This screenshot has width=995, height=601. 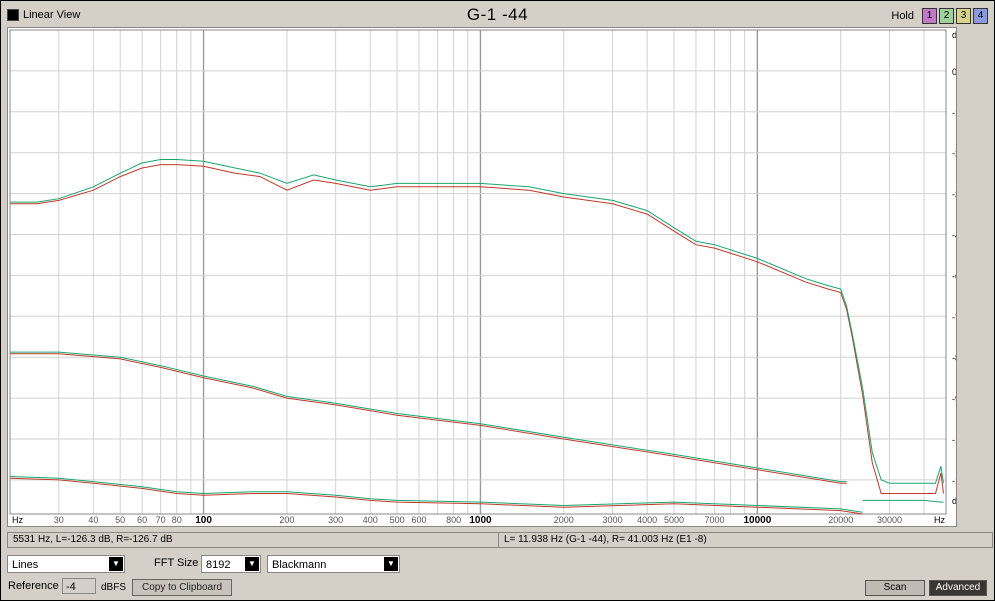 What do you see at coordinates (335, 520) in the screenshot?
I see `x-tick-label: 300` at bounding box center [335, 520].